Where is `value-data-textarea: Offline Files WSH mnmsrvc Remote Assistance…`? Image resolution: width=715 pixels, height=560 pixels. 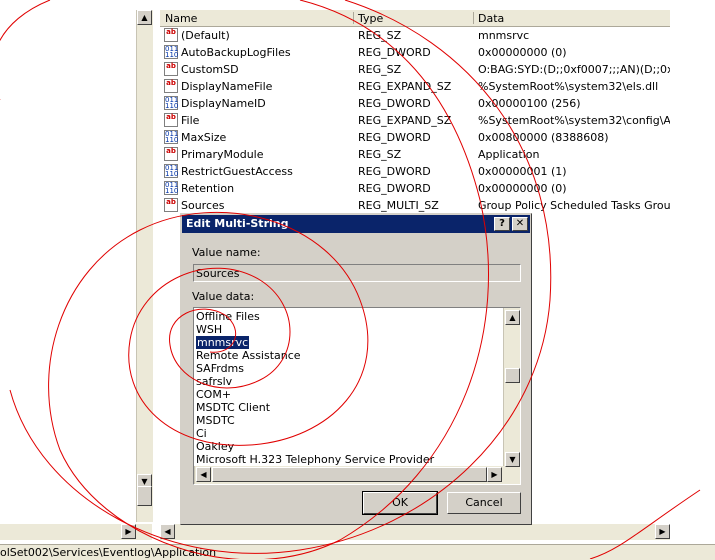
value-data-textarea: Offline Files WSH mnmsrvc Remote Assistance… is located at coordinates (357, 396).